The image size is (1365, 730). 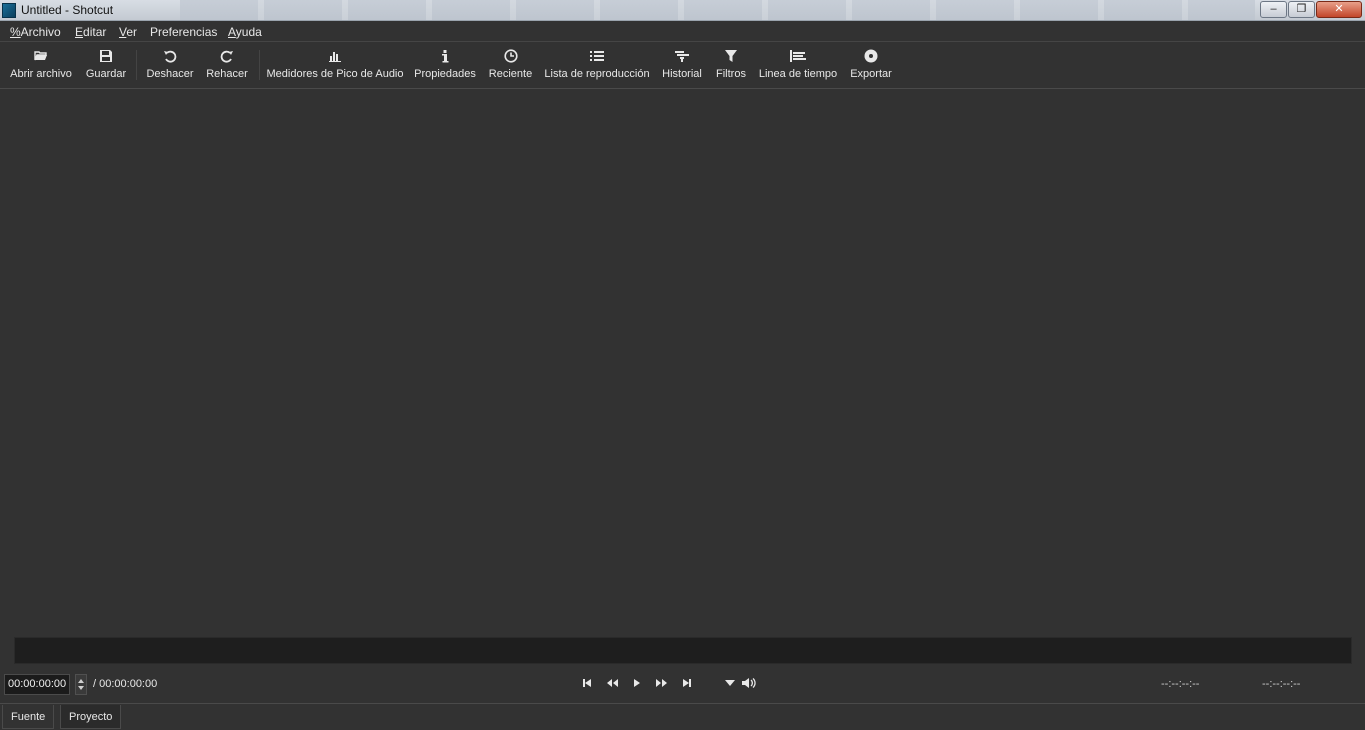 I want to click on player-options-dropdown, so click(x=730, y=683).